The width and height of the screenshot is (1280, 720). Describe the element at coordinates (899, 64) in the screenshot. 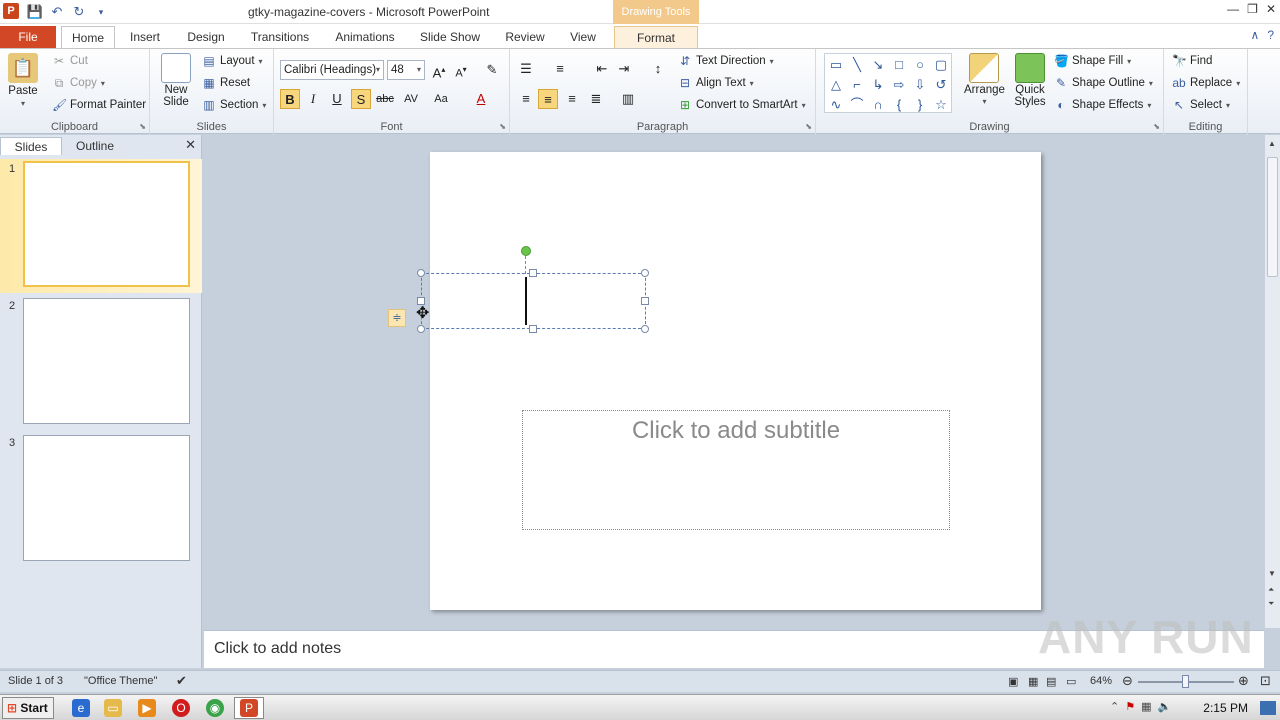

I see `rectangle-shape-icon: □` at that location.